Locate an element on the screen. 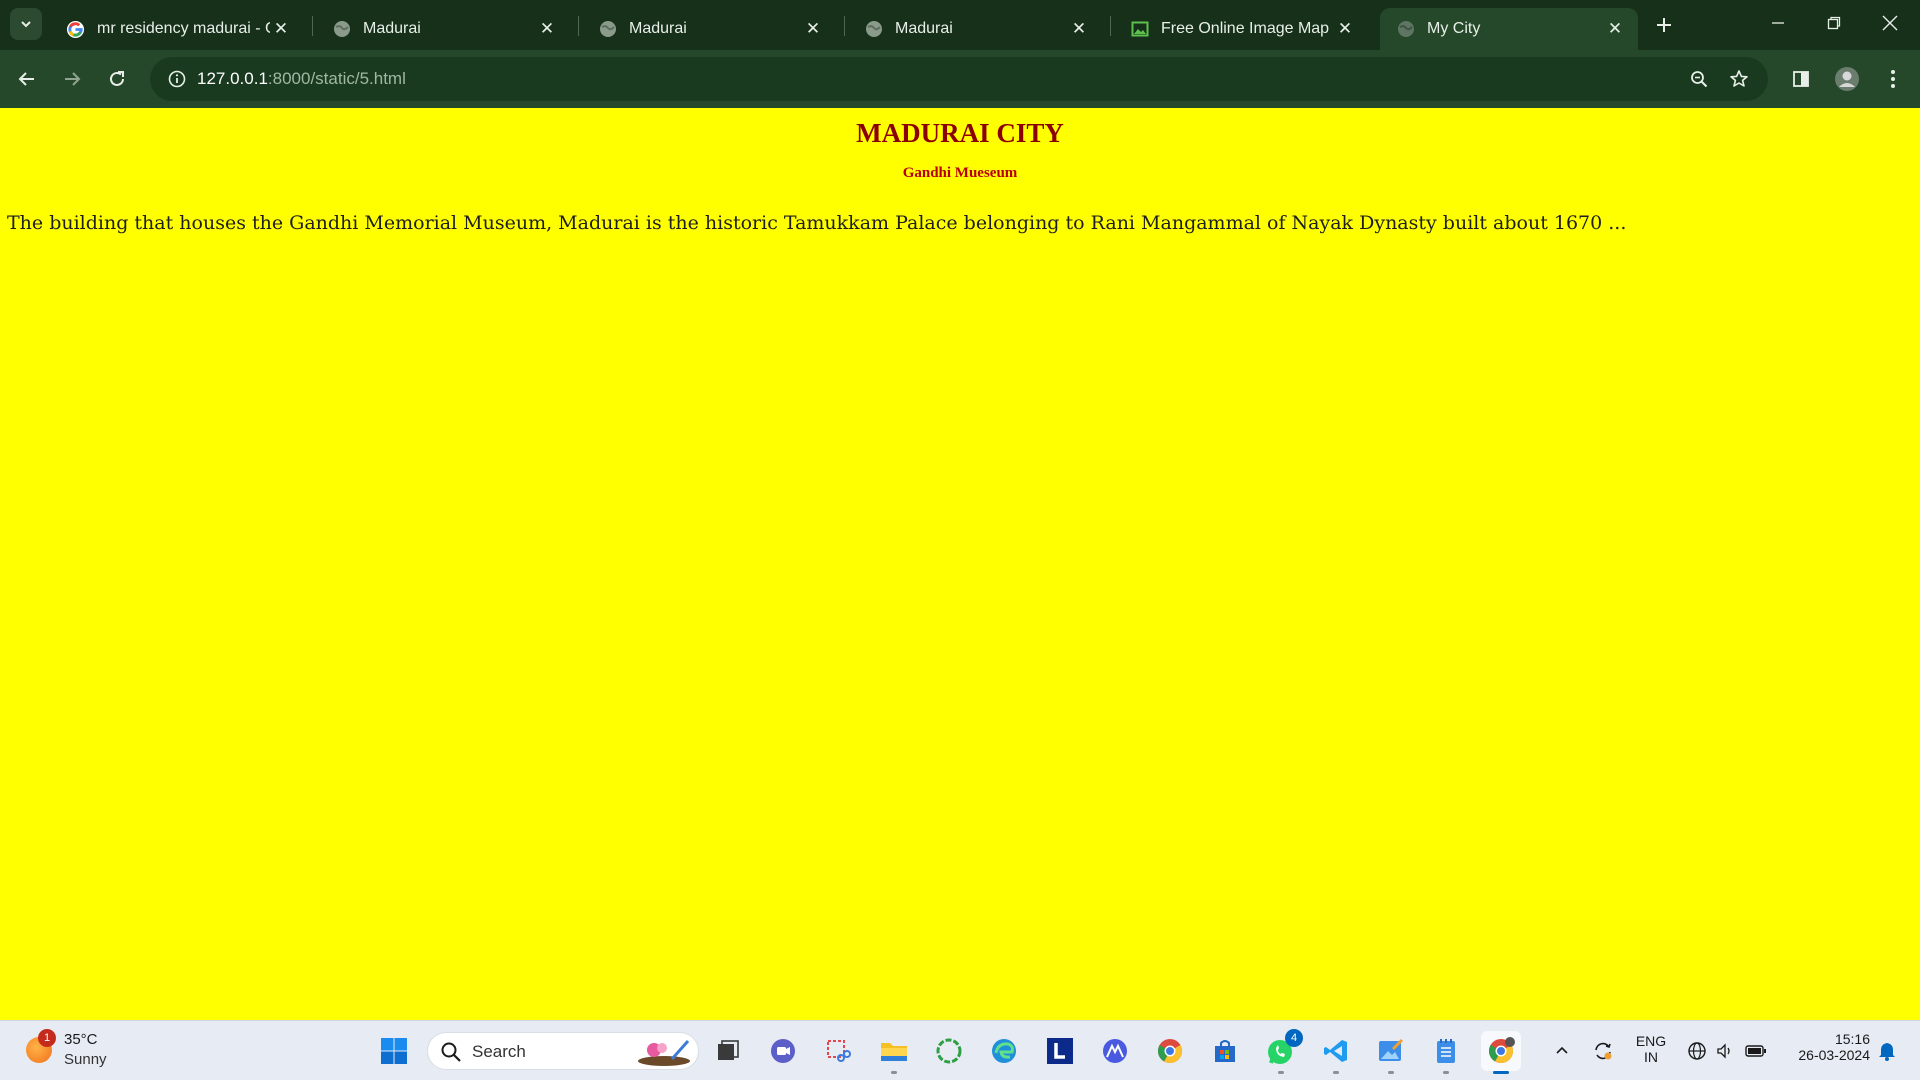 The width and height of the screenshot is (1920, 1080). sync-icon is located at coordinates (1603, 1051).